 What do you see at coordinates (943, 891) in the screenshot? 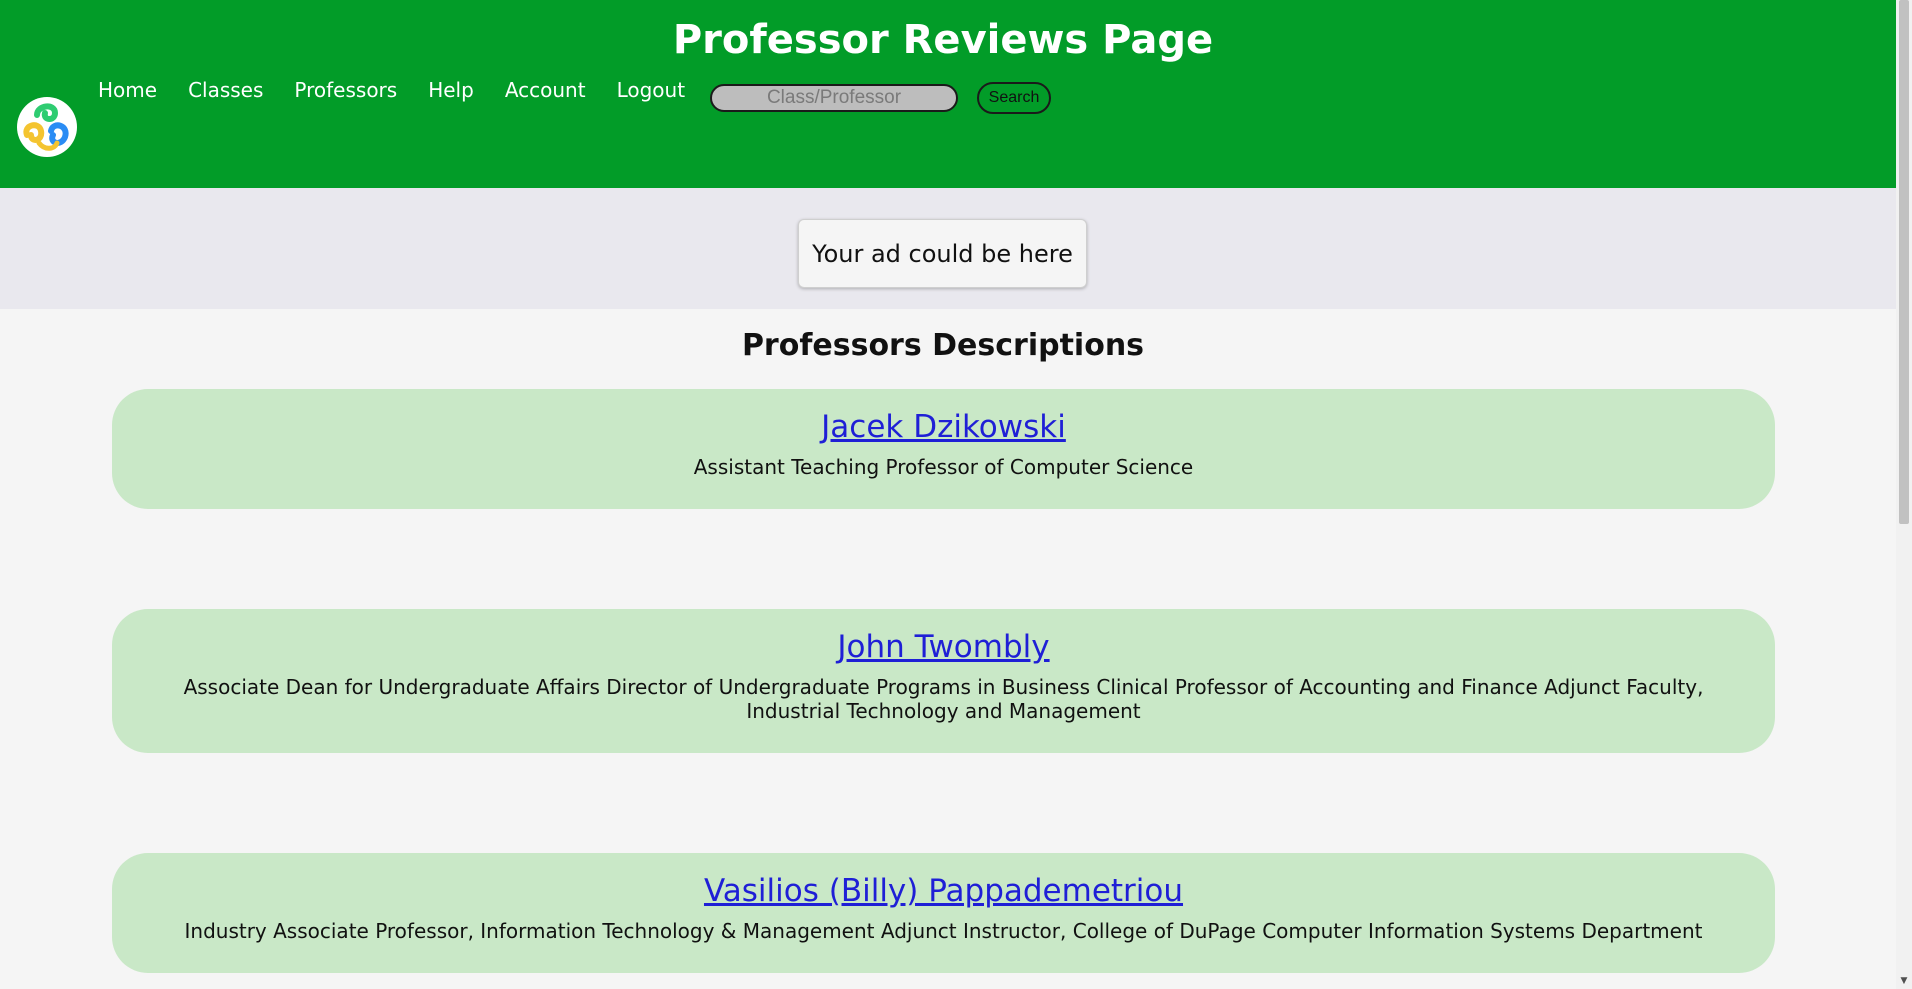
I see `professor-name-link: Vasilios (Billy) Pappademetriou` at bounding box center [943, 891].